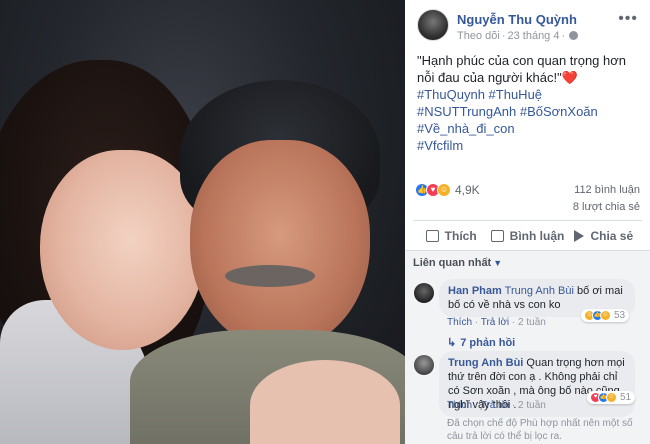 Image resolution: width=650 pixels, height=444 pixels. I want to click on view-replies-link: ↳ 7 phản hồi, so click(481, 342).